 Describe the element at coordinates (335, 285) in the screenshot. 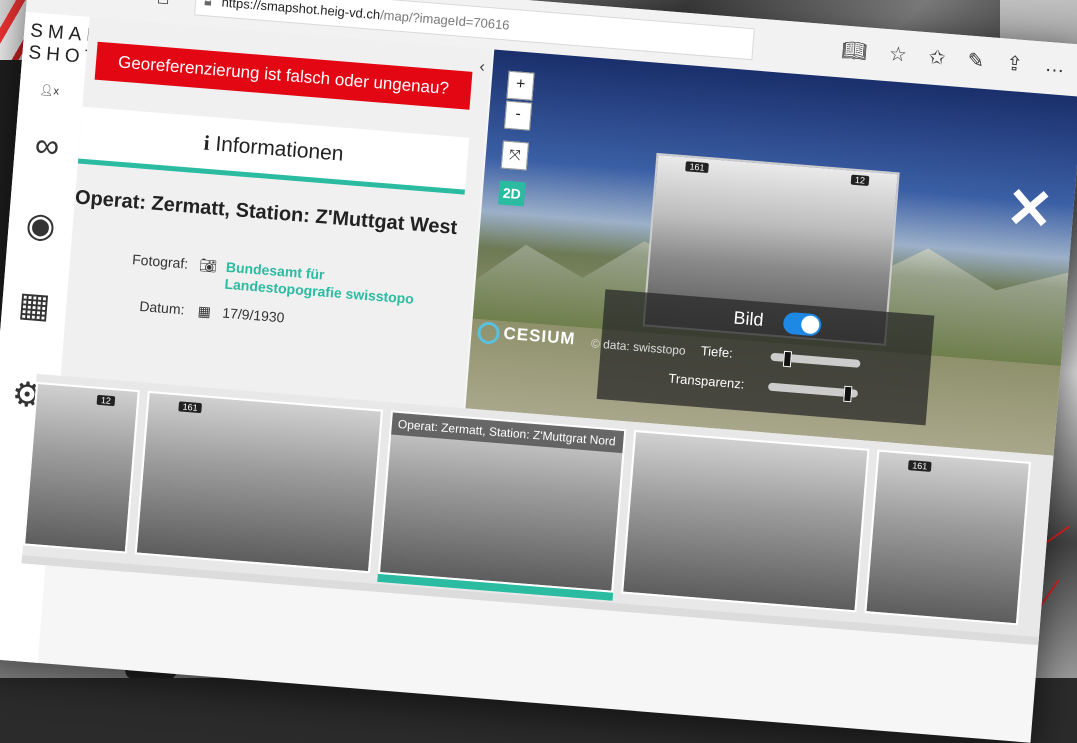

I see `photographer-link: Bundesamt für Landestopografie swisstopo` at that location.